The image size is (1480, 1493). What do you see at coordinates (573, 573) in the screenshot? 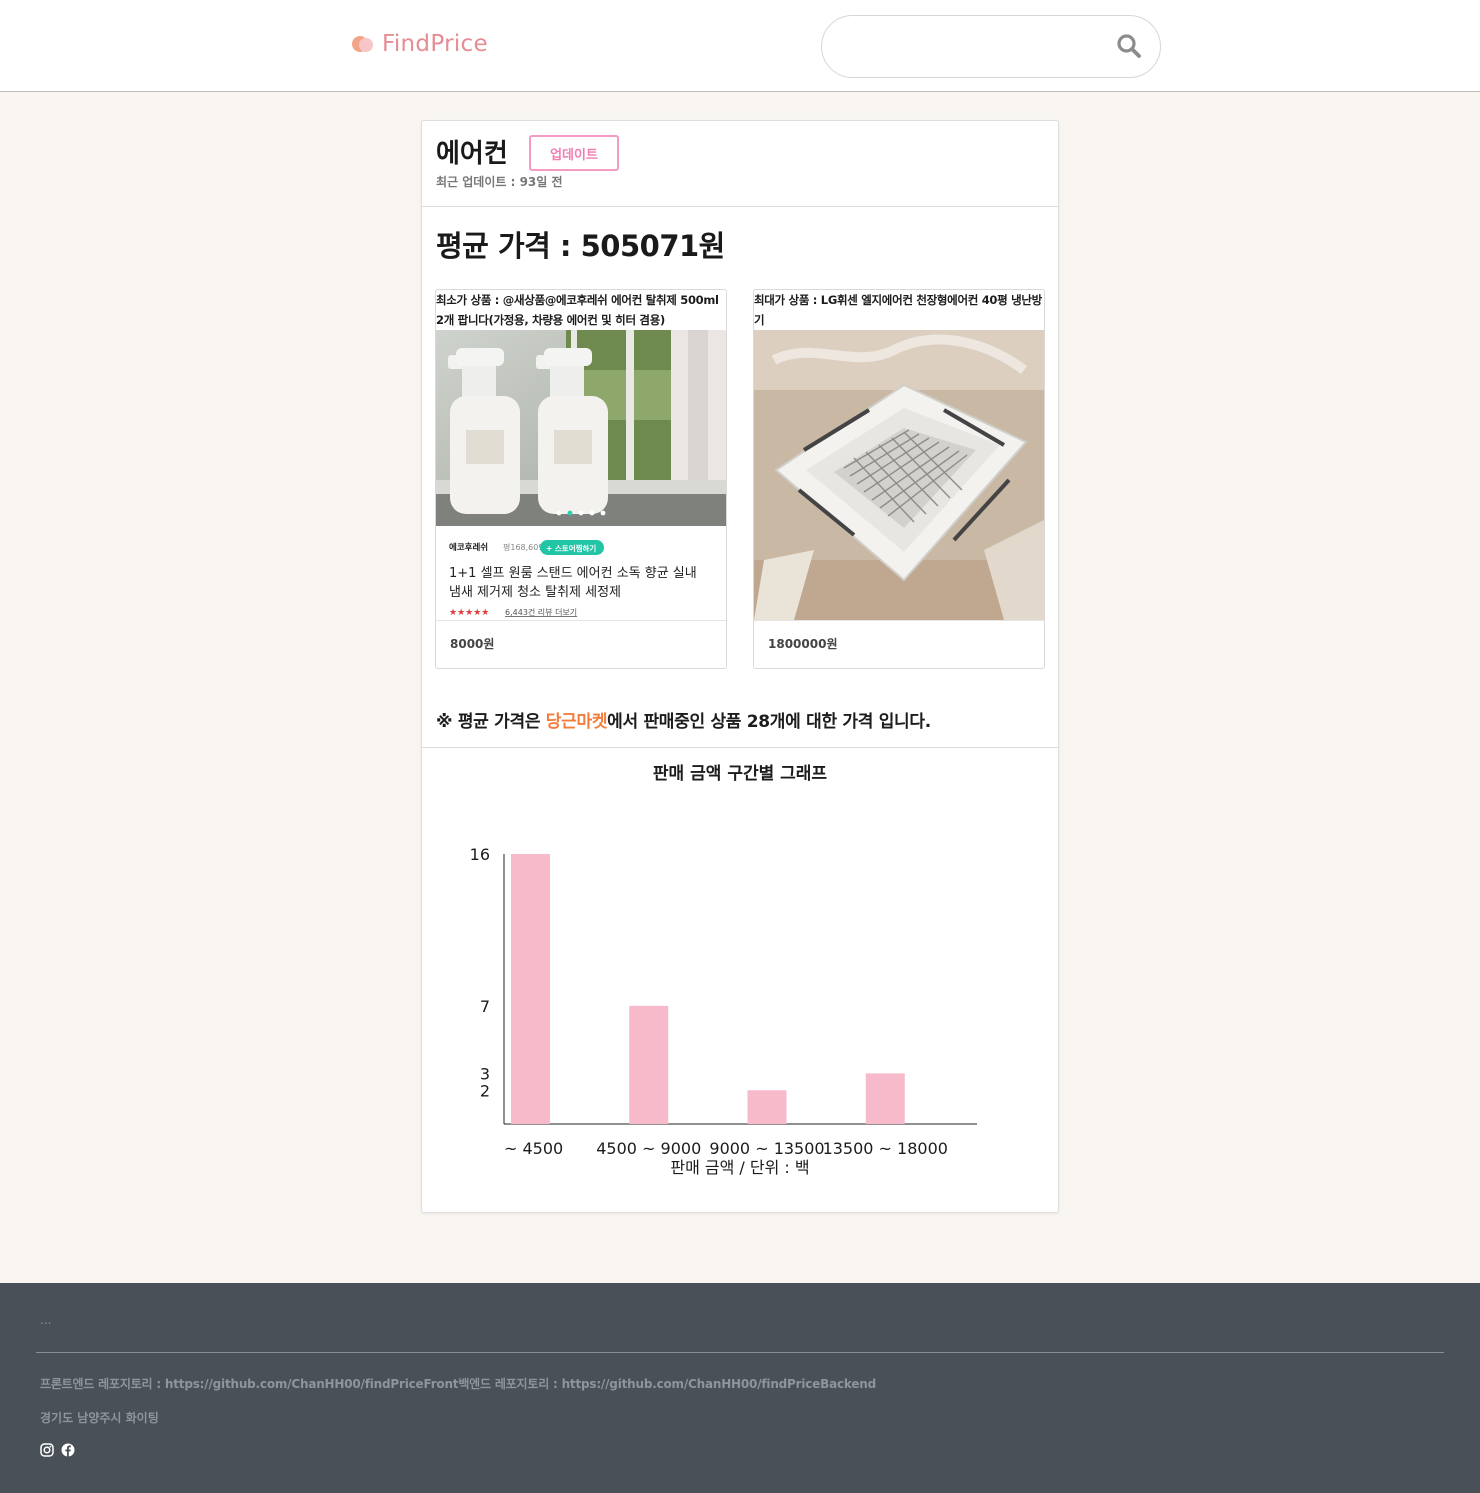
I see `min-img-desc-1: 1+1 셀프 원룸 스탠드 에어컨 소독 향균 실내` at bounding box center [573, 573].